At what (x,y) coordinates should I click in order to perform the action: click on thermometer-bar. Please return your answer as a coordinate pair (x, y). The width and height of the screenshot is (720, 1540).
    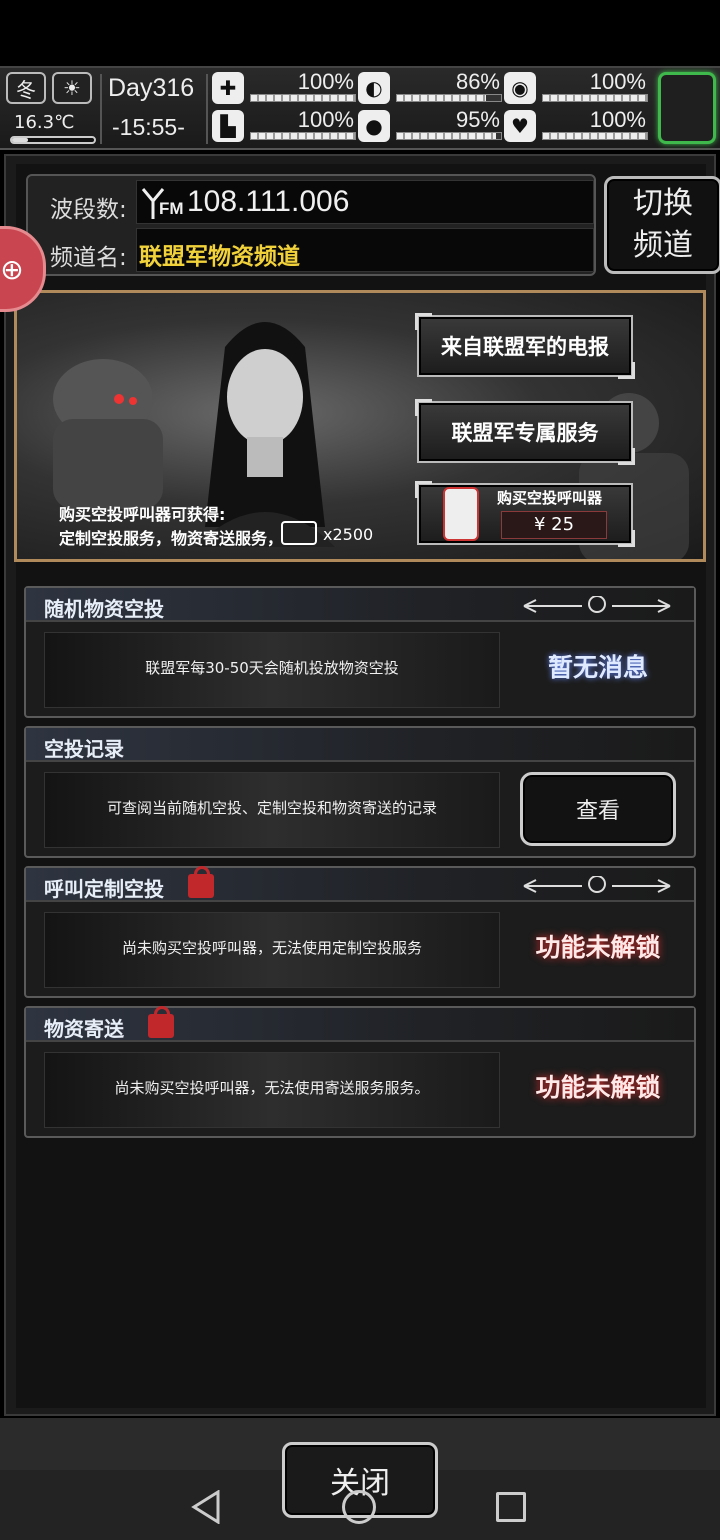
    Looking at the image, I should click on (53, 140).